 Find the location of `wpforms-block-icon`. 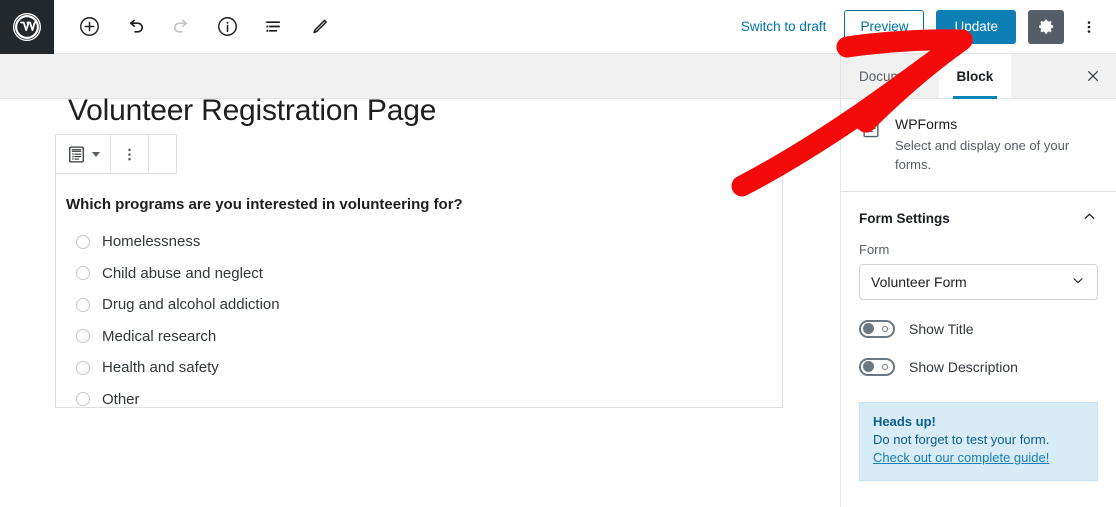

wpforms-block-icon is located at coordinates (871, 129).